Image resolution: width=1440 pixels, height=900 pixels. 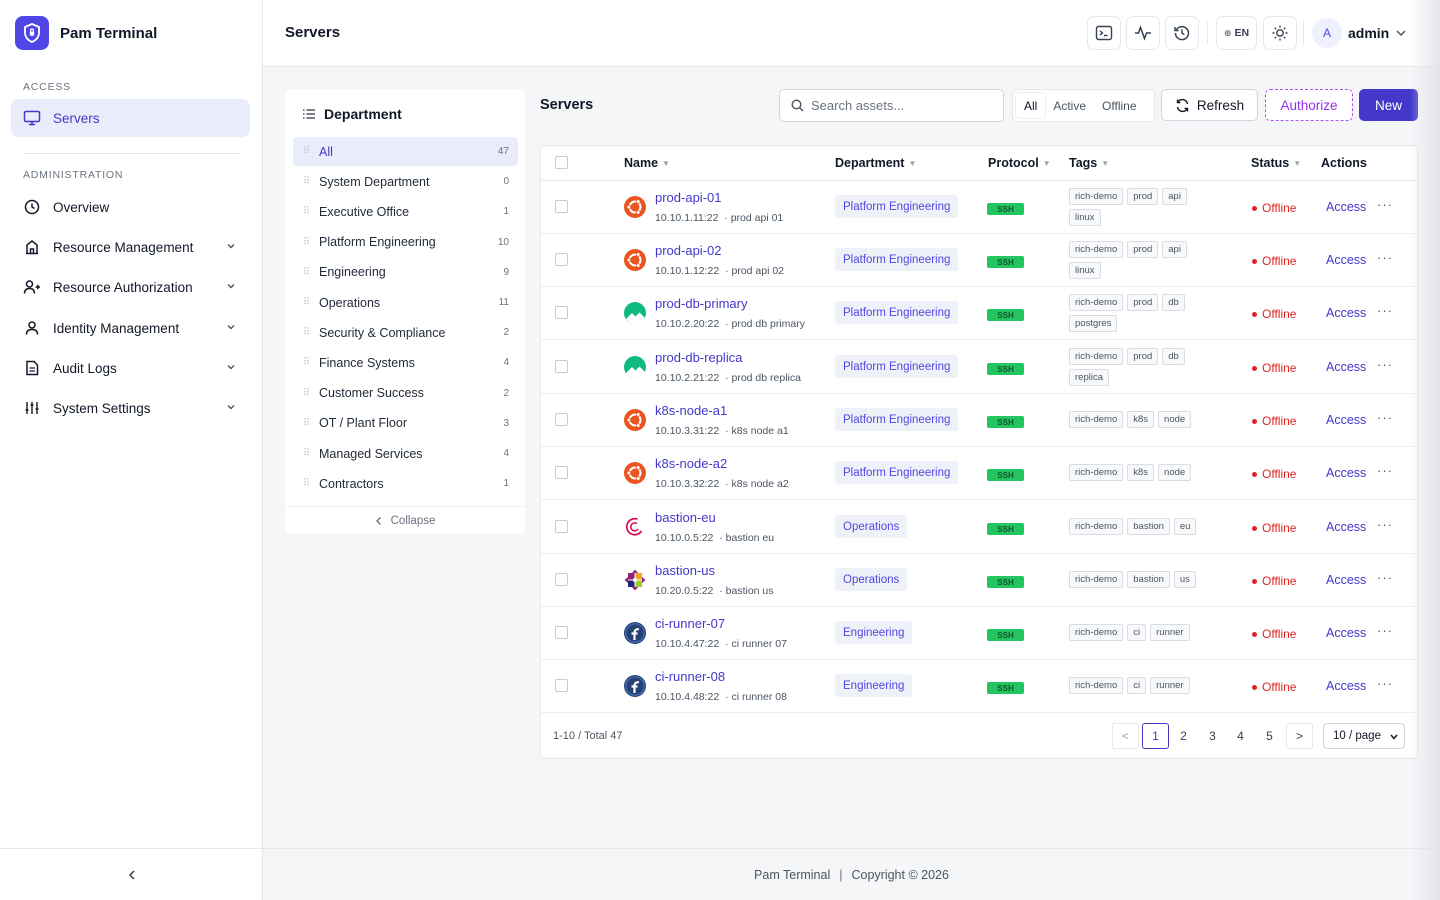 I want to click on server-name-link: prod-db-primary, so click(x=701, y=303).